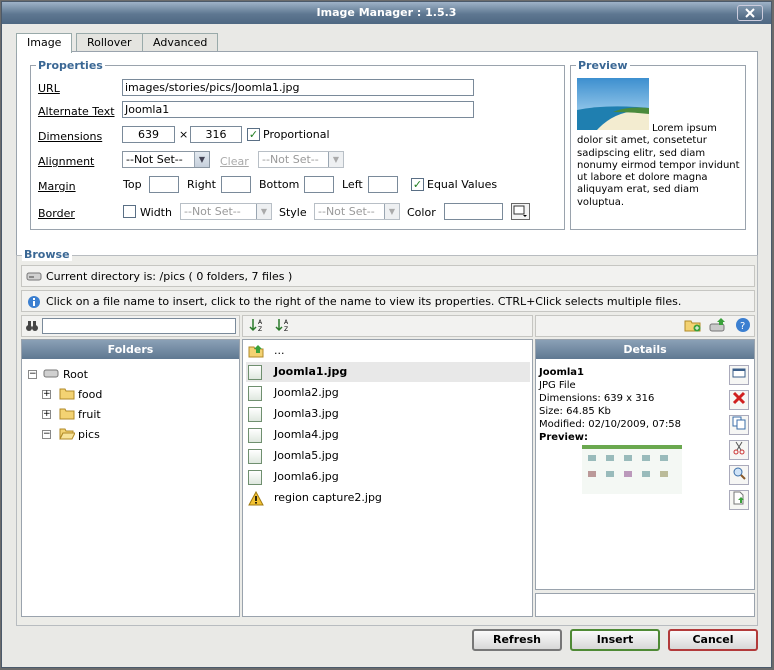 This screenshot has width=774, height=670. What do you see at coordinates (293, 212) in the screenshot?
I see `style-label: Style` at bounding box center [293, 212].